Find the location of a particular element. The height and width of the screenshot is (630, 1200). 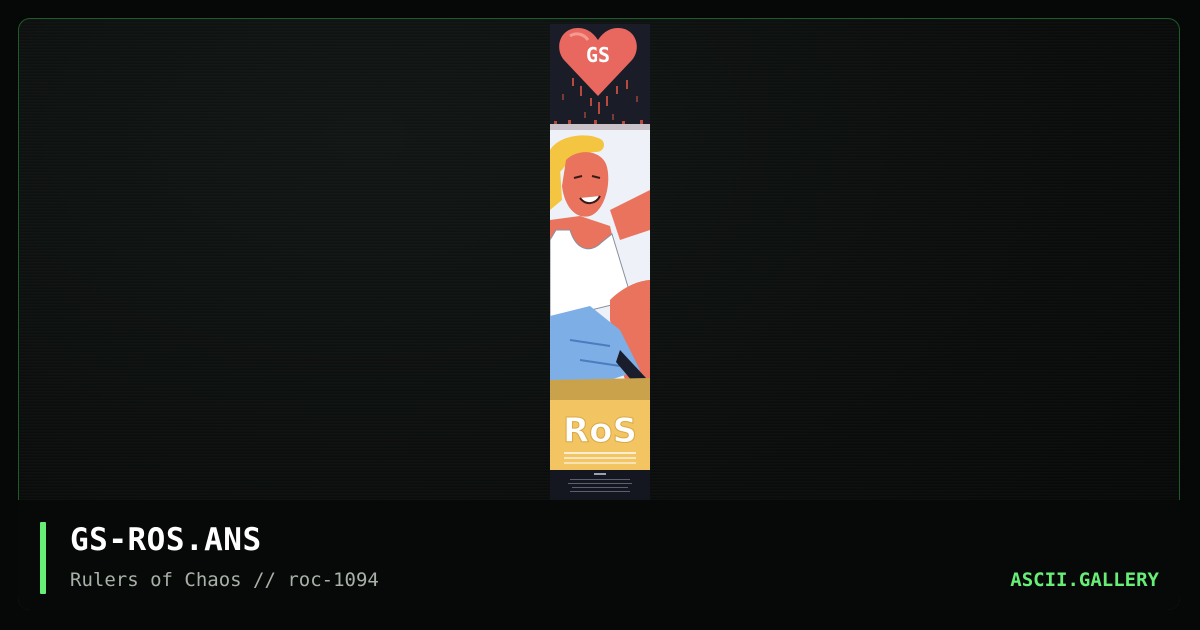

arm is located at coordinates (630, 215).